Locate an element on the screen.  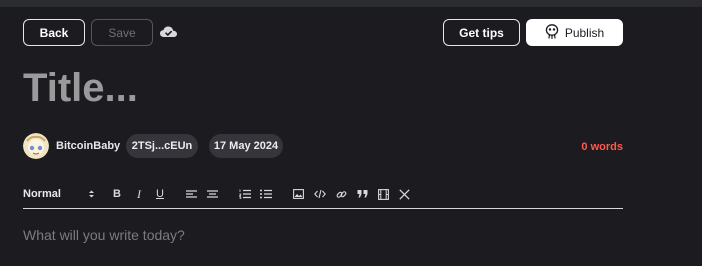
block-format-value: Normal is located at coordinates (42, 194).